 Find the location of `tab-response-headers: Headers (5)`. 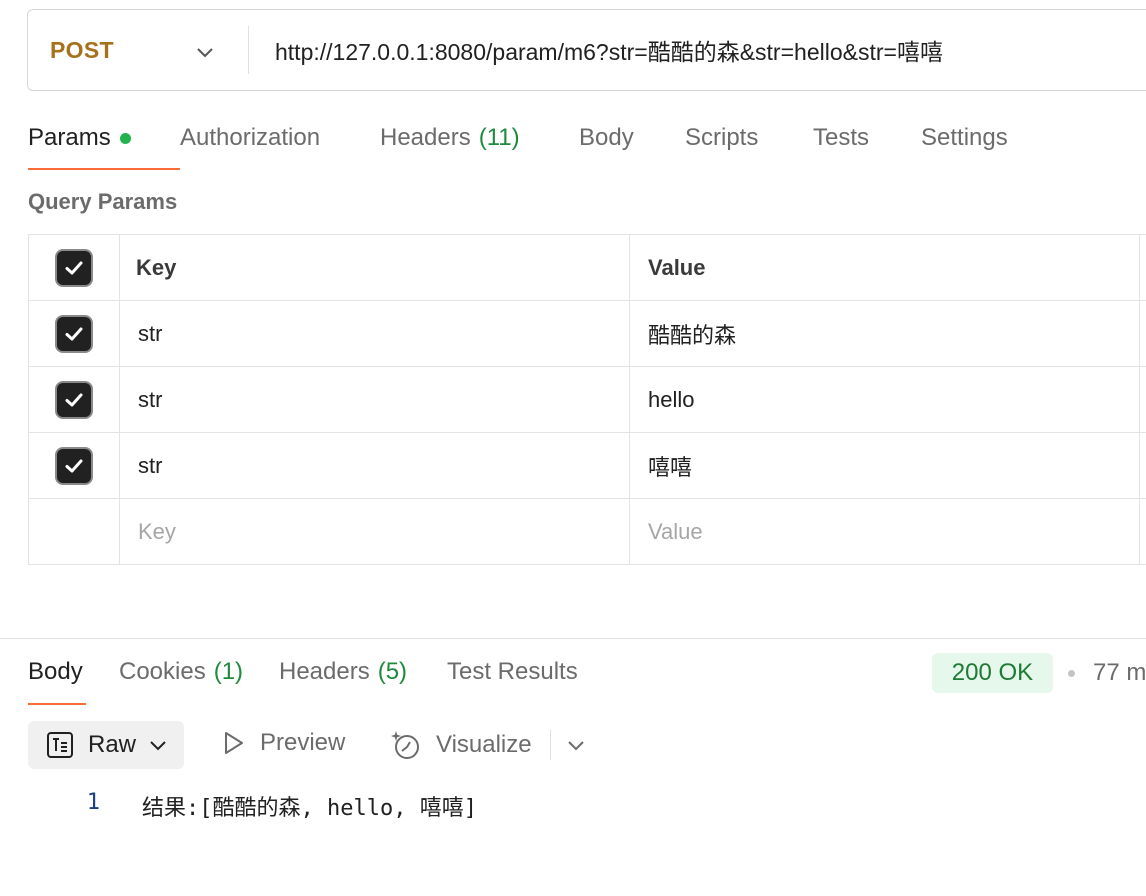

tab-response-headers: Headers (5) is located at coordinates (363, 679).